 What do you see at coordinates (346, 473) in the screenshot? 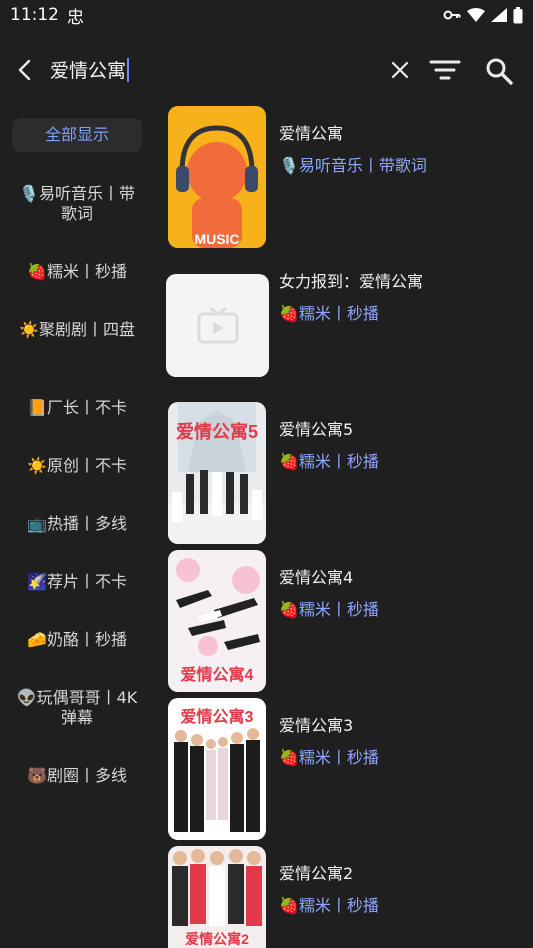
I see `list-item: 爱情公寓5 爱情公寓5 🍓糯米丨秒播` at bounding box center [346, 473].